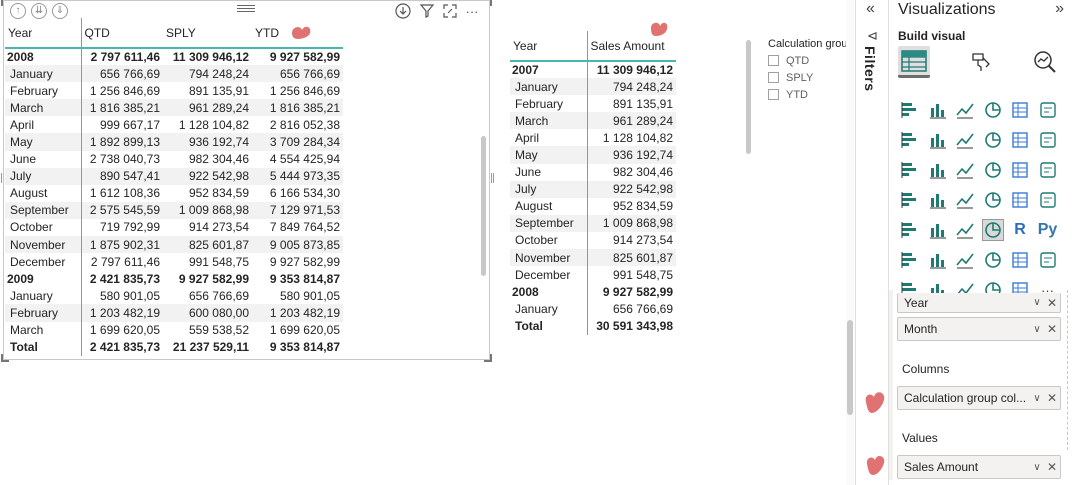 The image size is (1072, 485). What do you see at coordinates (1020, 170) in the screenshot?
I see `donut-chart-icon` at bounding box center [1020, 170].